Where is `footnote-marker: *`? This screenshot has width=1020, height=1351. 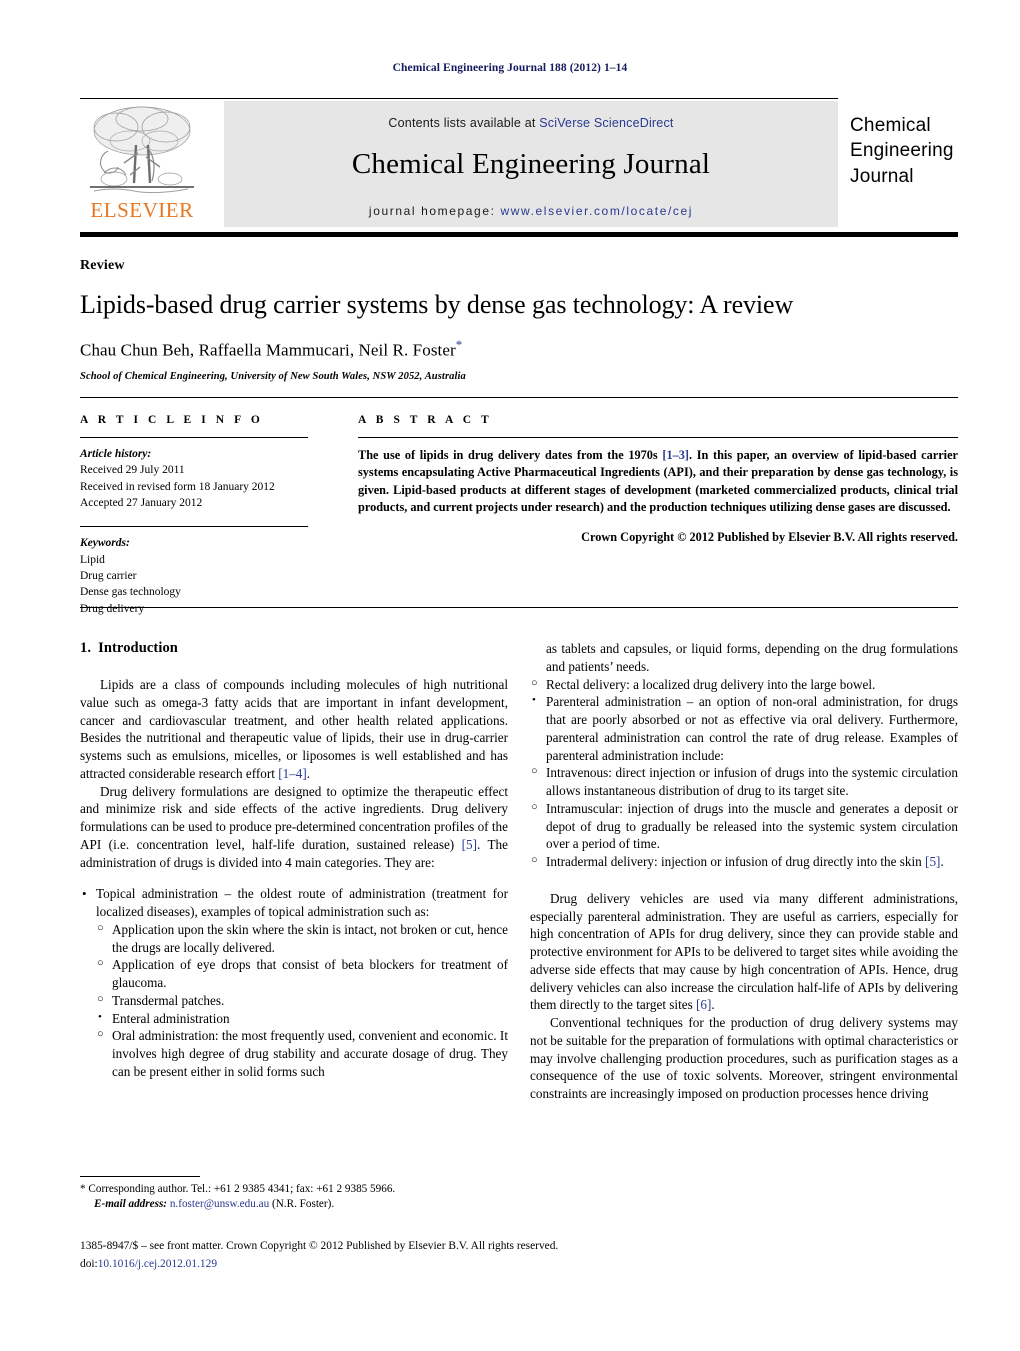
footnote-marker: * is located at coordinates (83, 1189).